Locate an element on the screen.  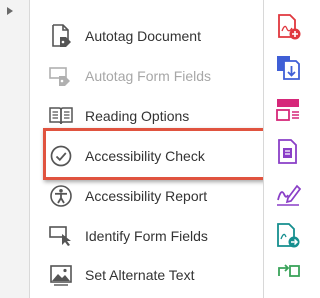
fill-sign-icon is located at coordinates (288, 194).